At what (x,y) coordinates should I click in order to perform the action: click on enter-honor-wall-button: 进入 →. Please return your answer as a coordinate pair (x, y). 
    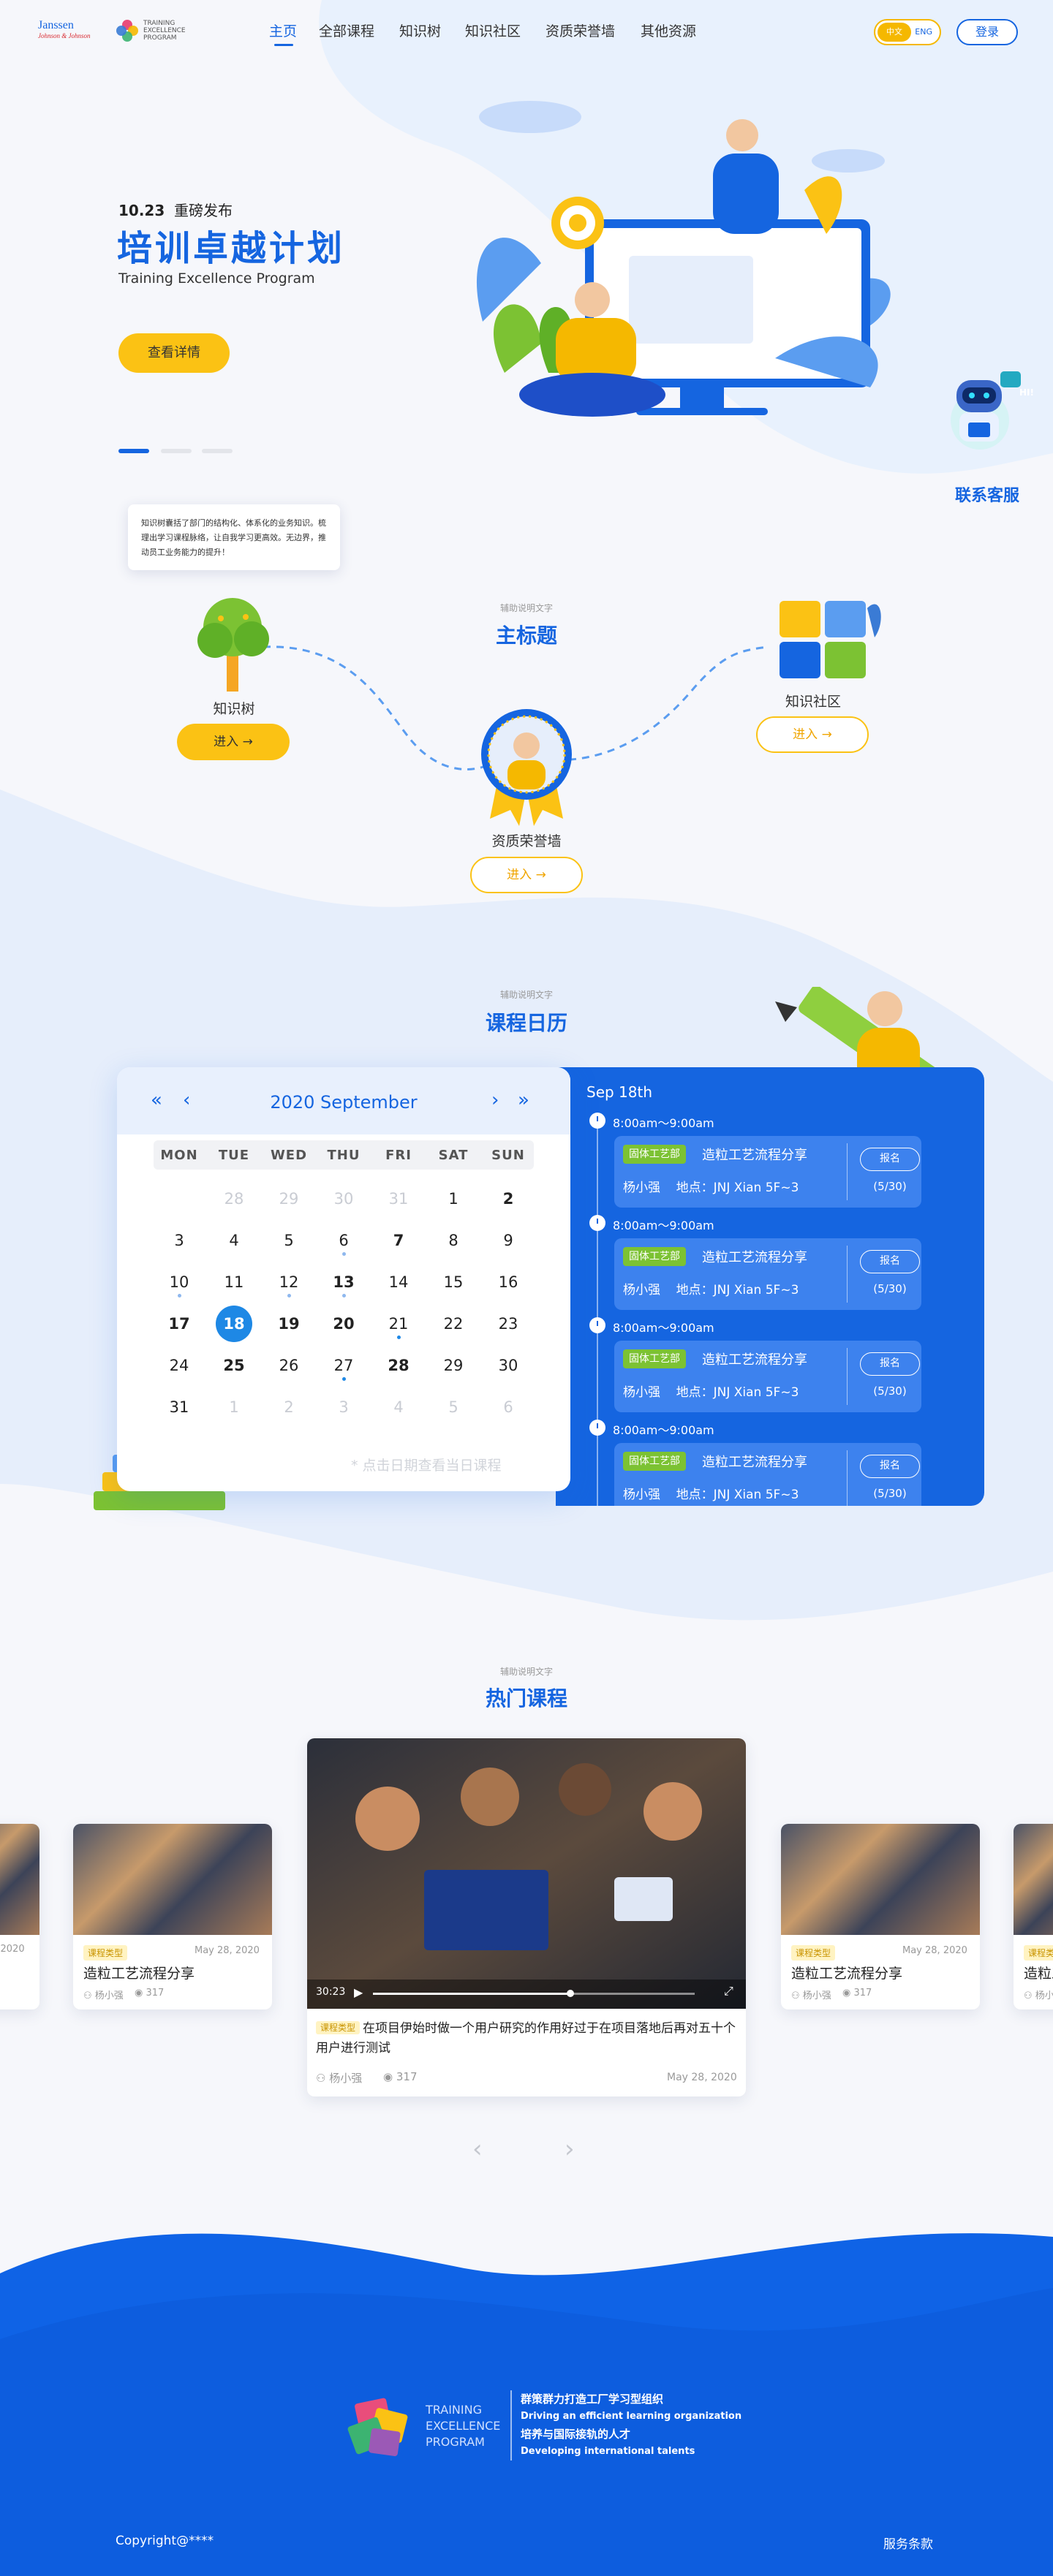
    Looking at the image, I should click on (526, 875).